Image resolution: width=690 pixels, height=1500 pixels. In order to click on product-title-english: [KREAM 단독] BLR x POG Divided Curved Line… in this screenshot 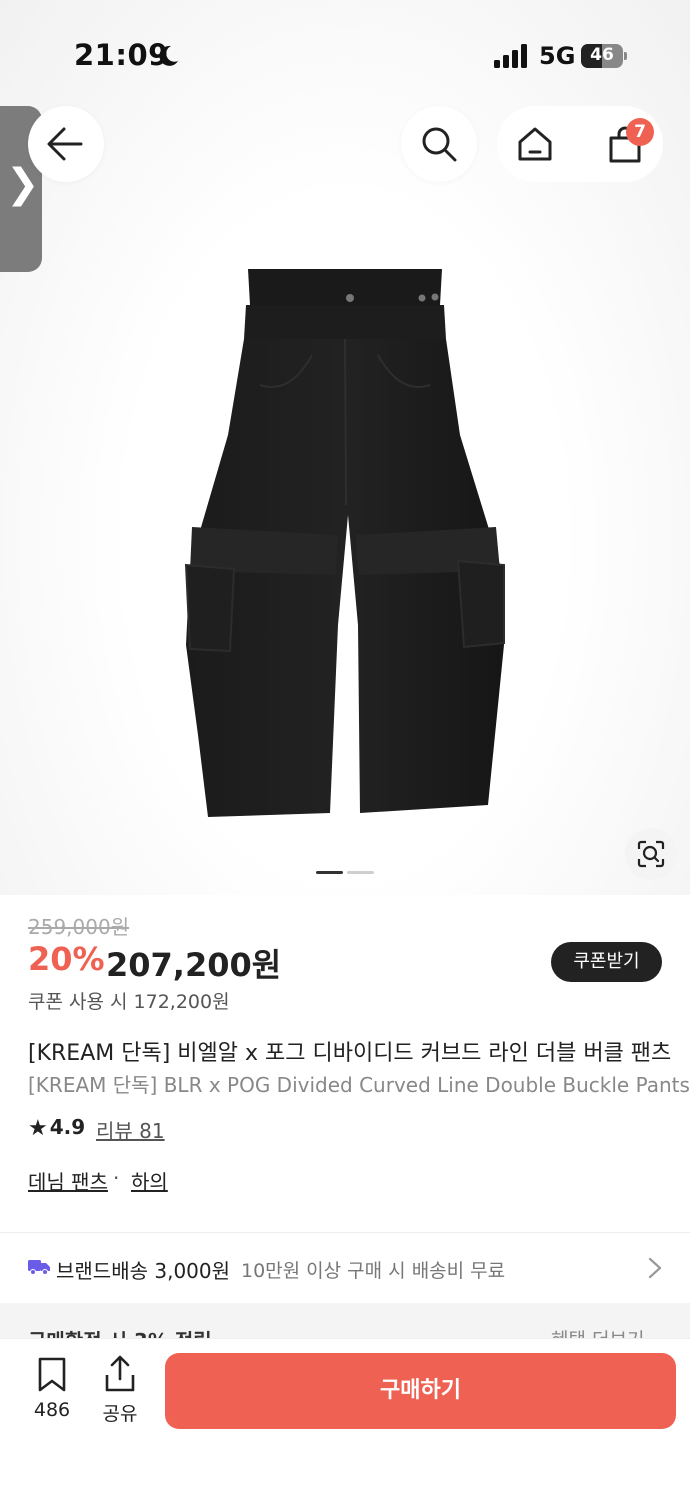, I will do `click(359, 1085)`.